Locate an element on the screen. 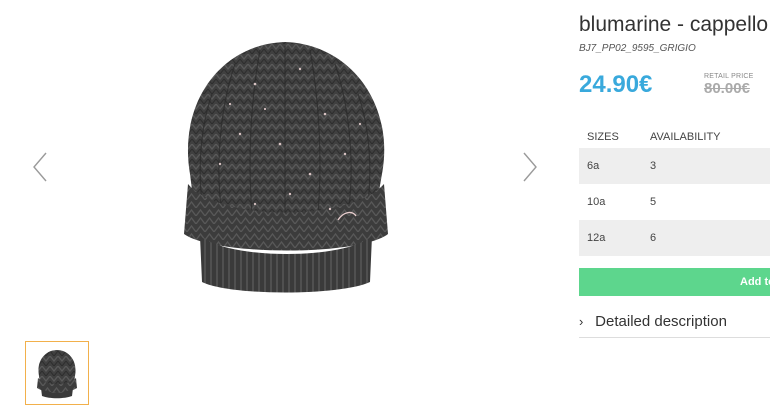  gallery-thumbnail is located at coordinates (57, 373).